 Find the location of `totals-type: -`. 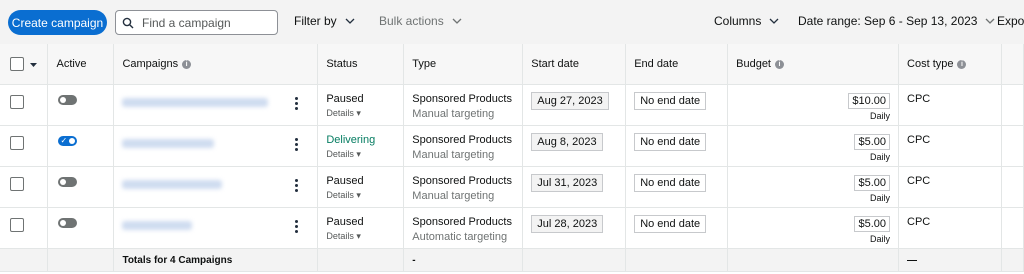

totals-type: - is located at coordinates (414, 260).